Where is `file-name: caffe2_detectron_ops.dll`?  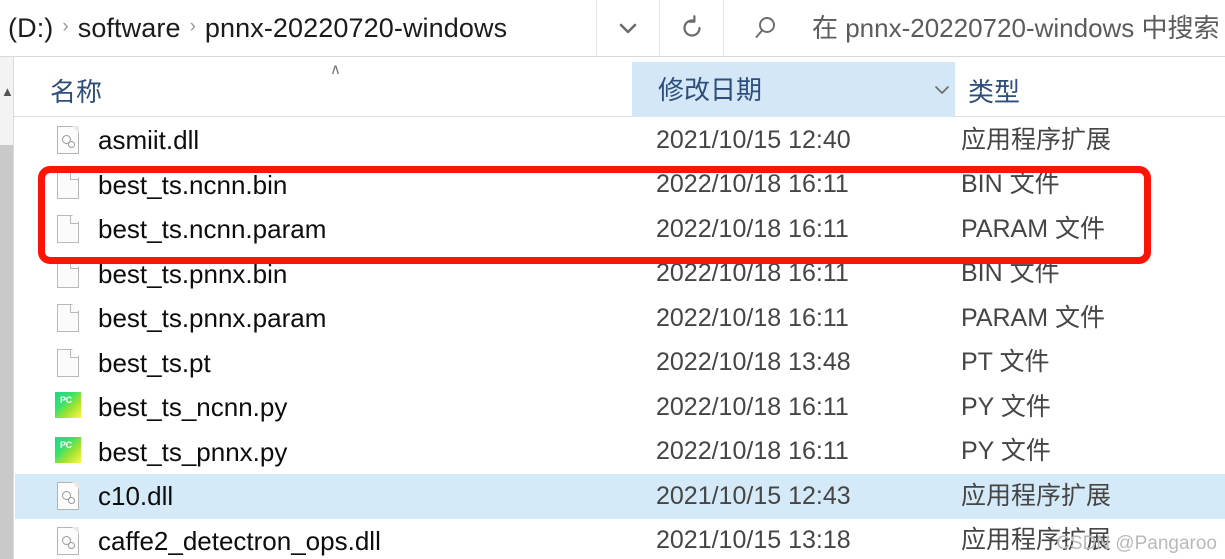
file-name: caffe2_detectron_ops.dll is located at coordinates (239, 540).